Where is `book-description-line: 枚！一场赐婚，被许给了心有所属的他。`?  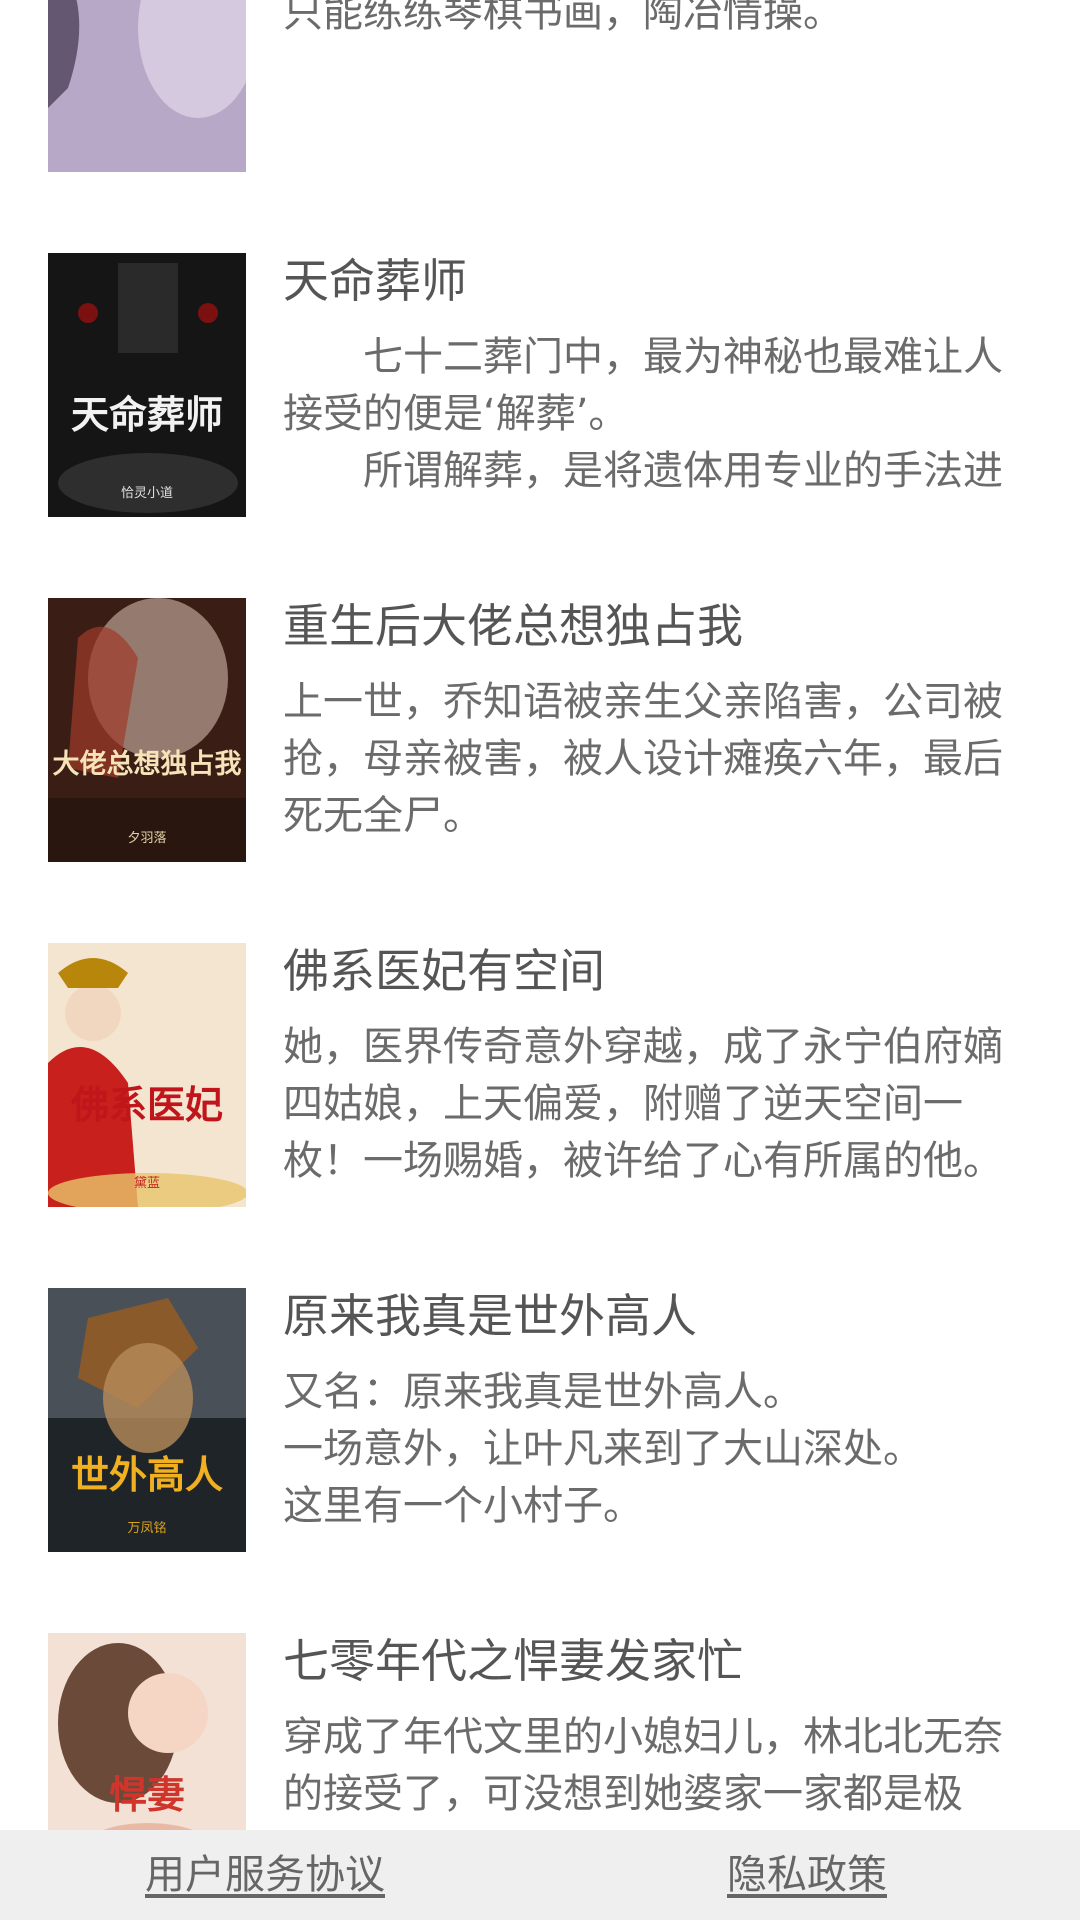
book-description-line: 枚！一场赐婚，被许给了心有所属的他。 is located at coordinates (643, 1161).